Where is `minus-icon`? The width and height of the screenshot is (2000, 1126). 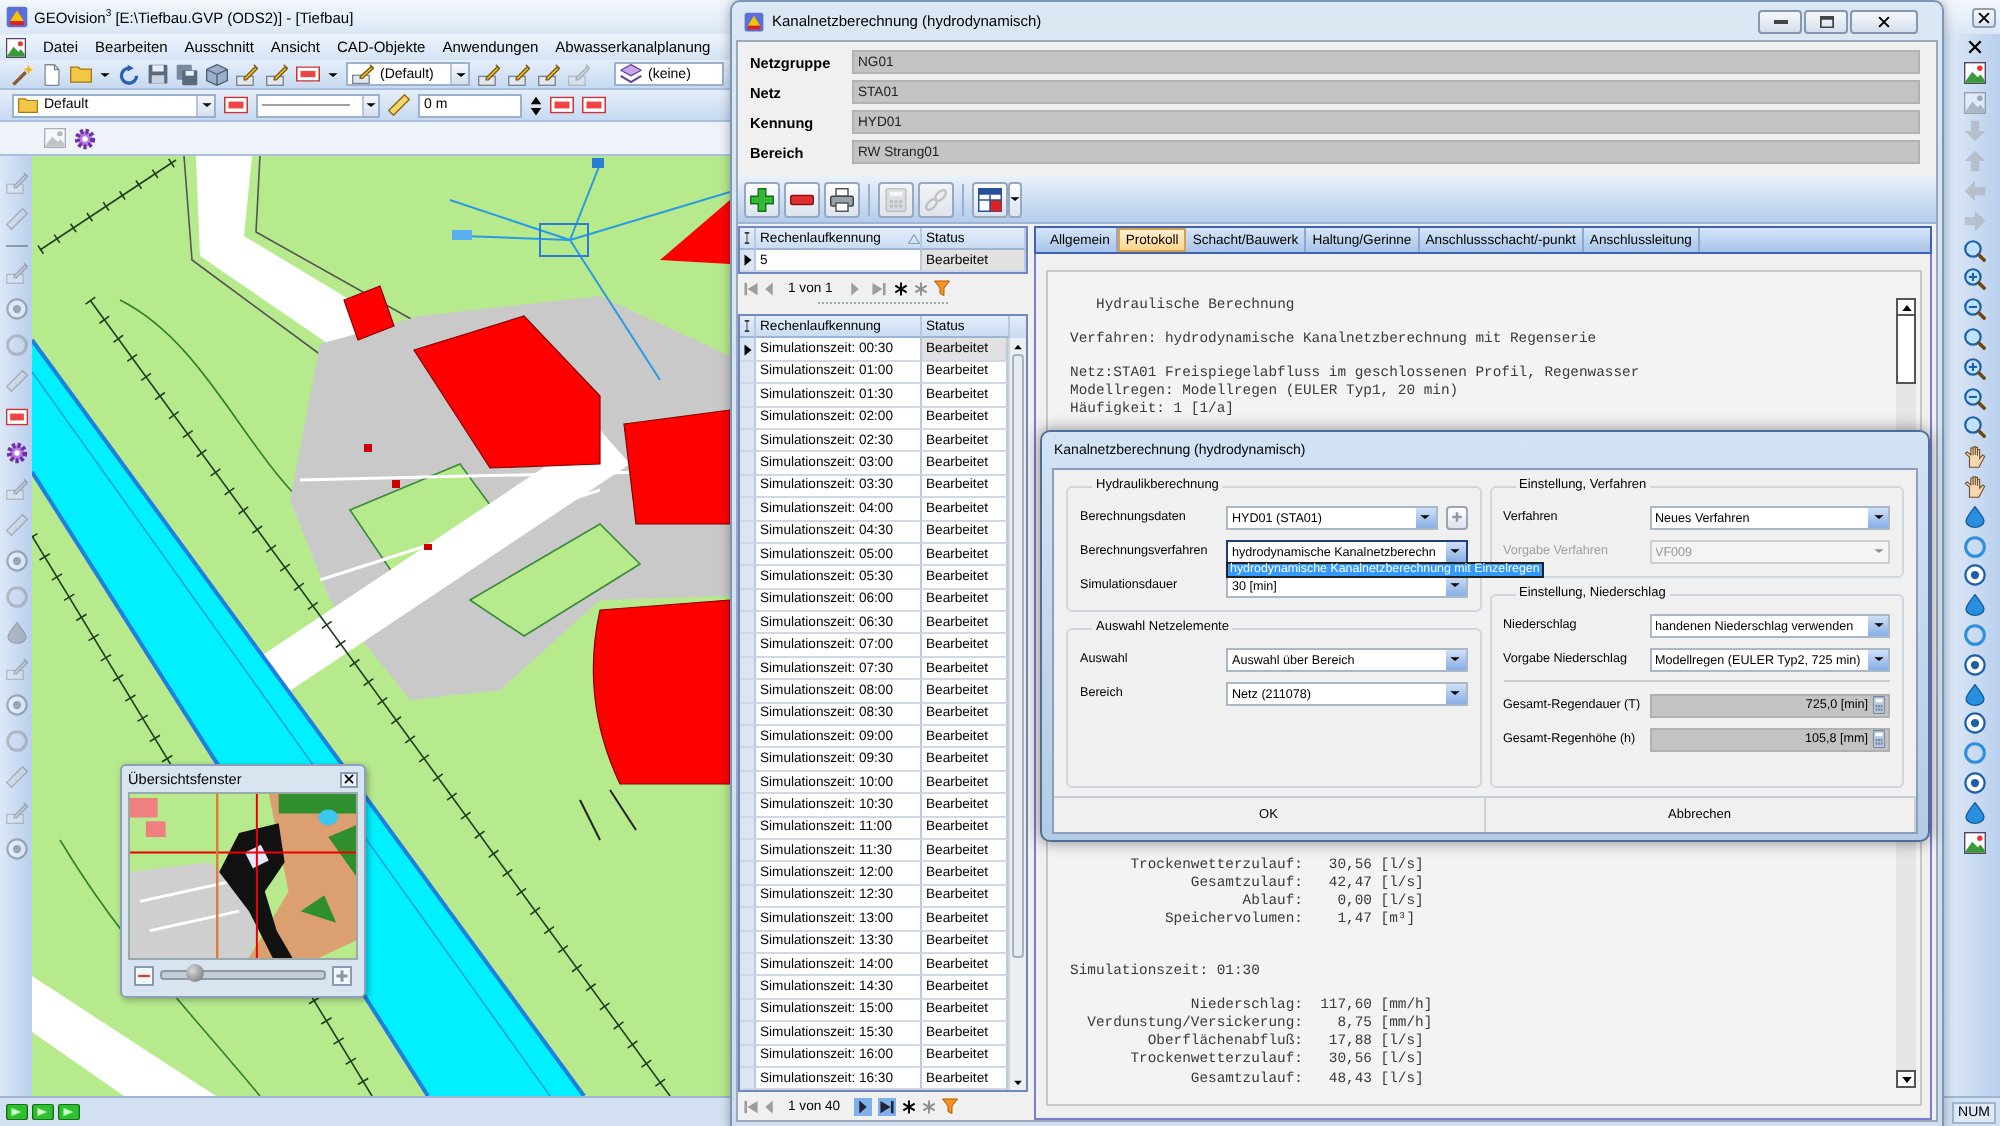 minus-icon is located at coordinates (144, 975).